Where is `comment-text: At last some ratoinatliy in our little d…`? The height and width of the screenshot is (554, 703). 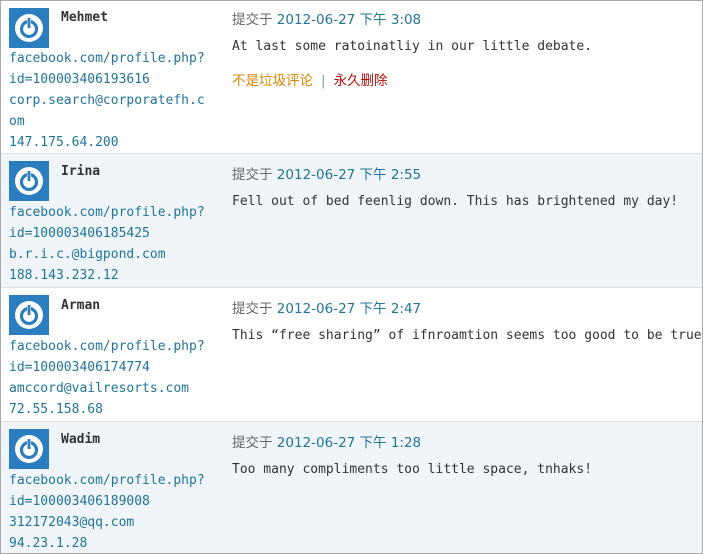
comment-text: At last some ratoinatliy in our little d… is located at coordinates (412, 46).